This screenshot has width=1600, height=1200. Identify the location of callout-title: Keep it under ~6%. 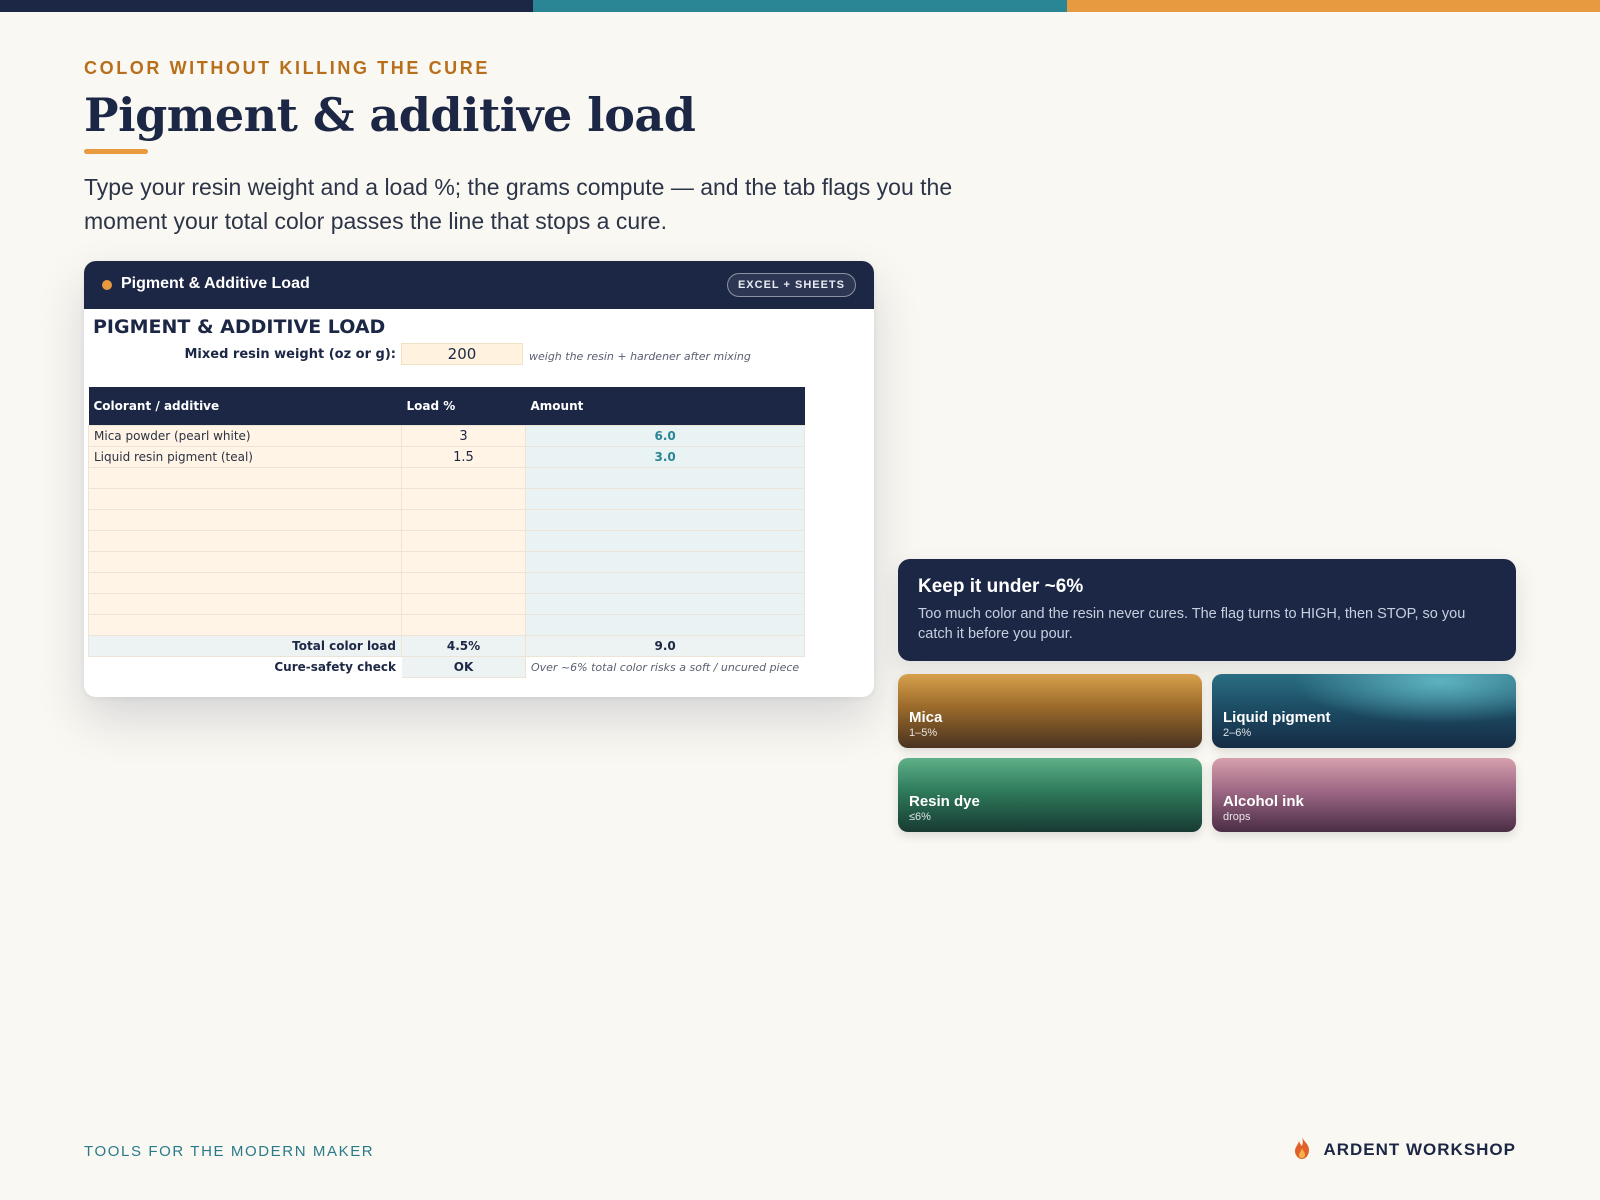
(1001, 586).